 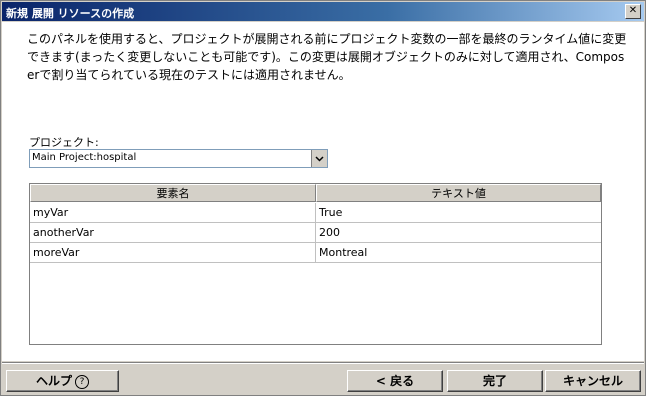 I want to click on table-row: moreVar Montreal, so click(x=315, y=253).